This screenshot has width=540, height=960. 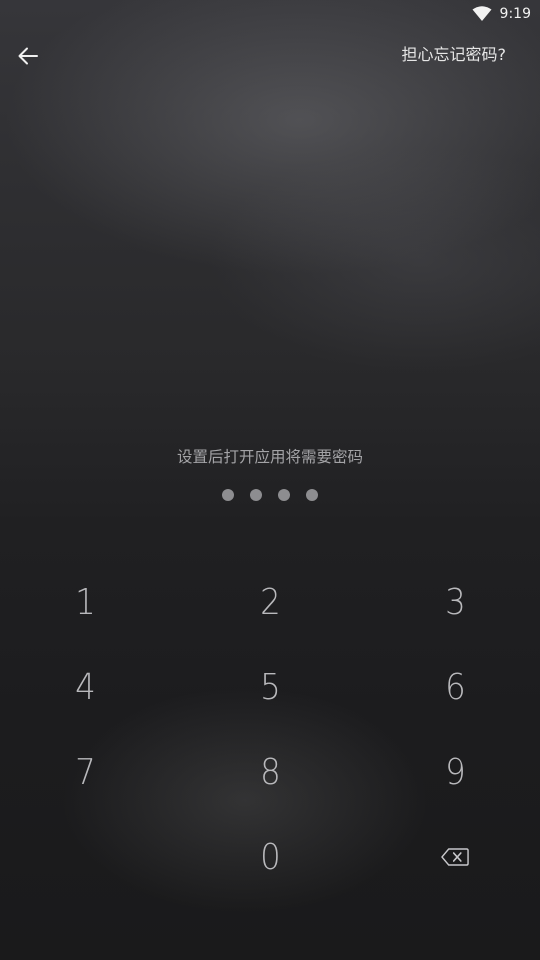 What do you see at coordinates (85, 687) in the screenshot?
I see `key-4: 4` at bounding box center [85, 687].